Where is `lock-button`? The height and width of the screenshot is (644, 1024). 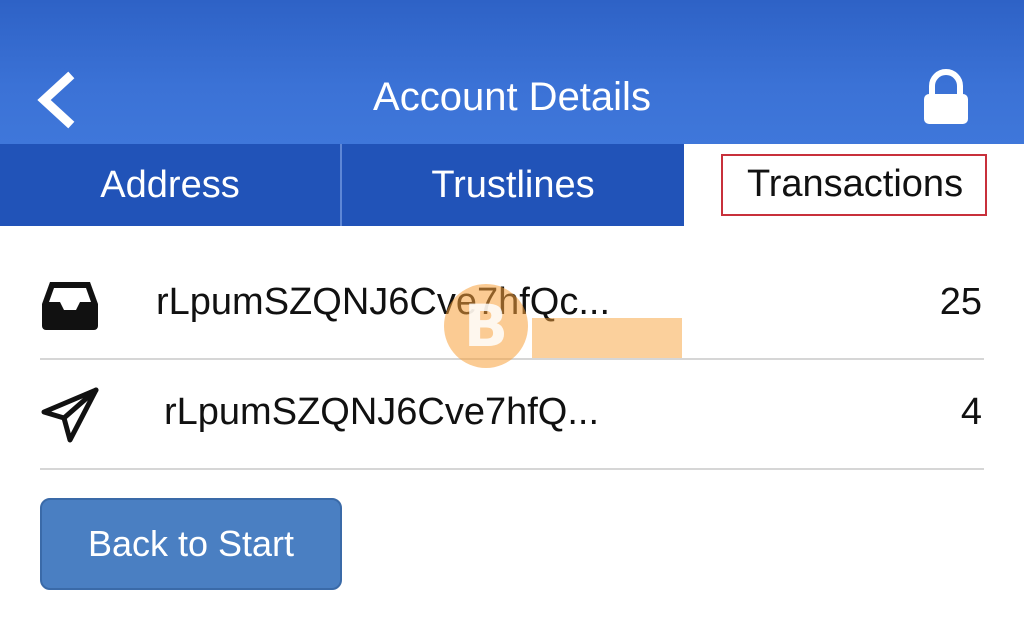 lock-button is located at coordinates (946, 98).